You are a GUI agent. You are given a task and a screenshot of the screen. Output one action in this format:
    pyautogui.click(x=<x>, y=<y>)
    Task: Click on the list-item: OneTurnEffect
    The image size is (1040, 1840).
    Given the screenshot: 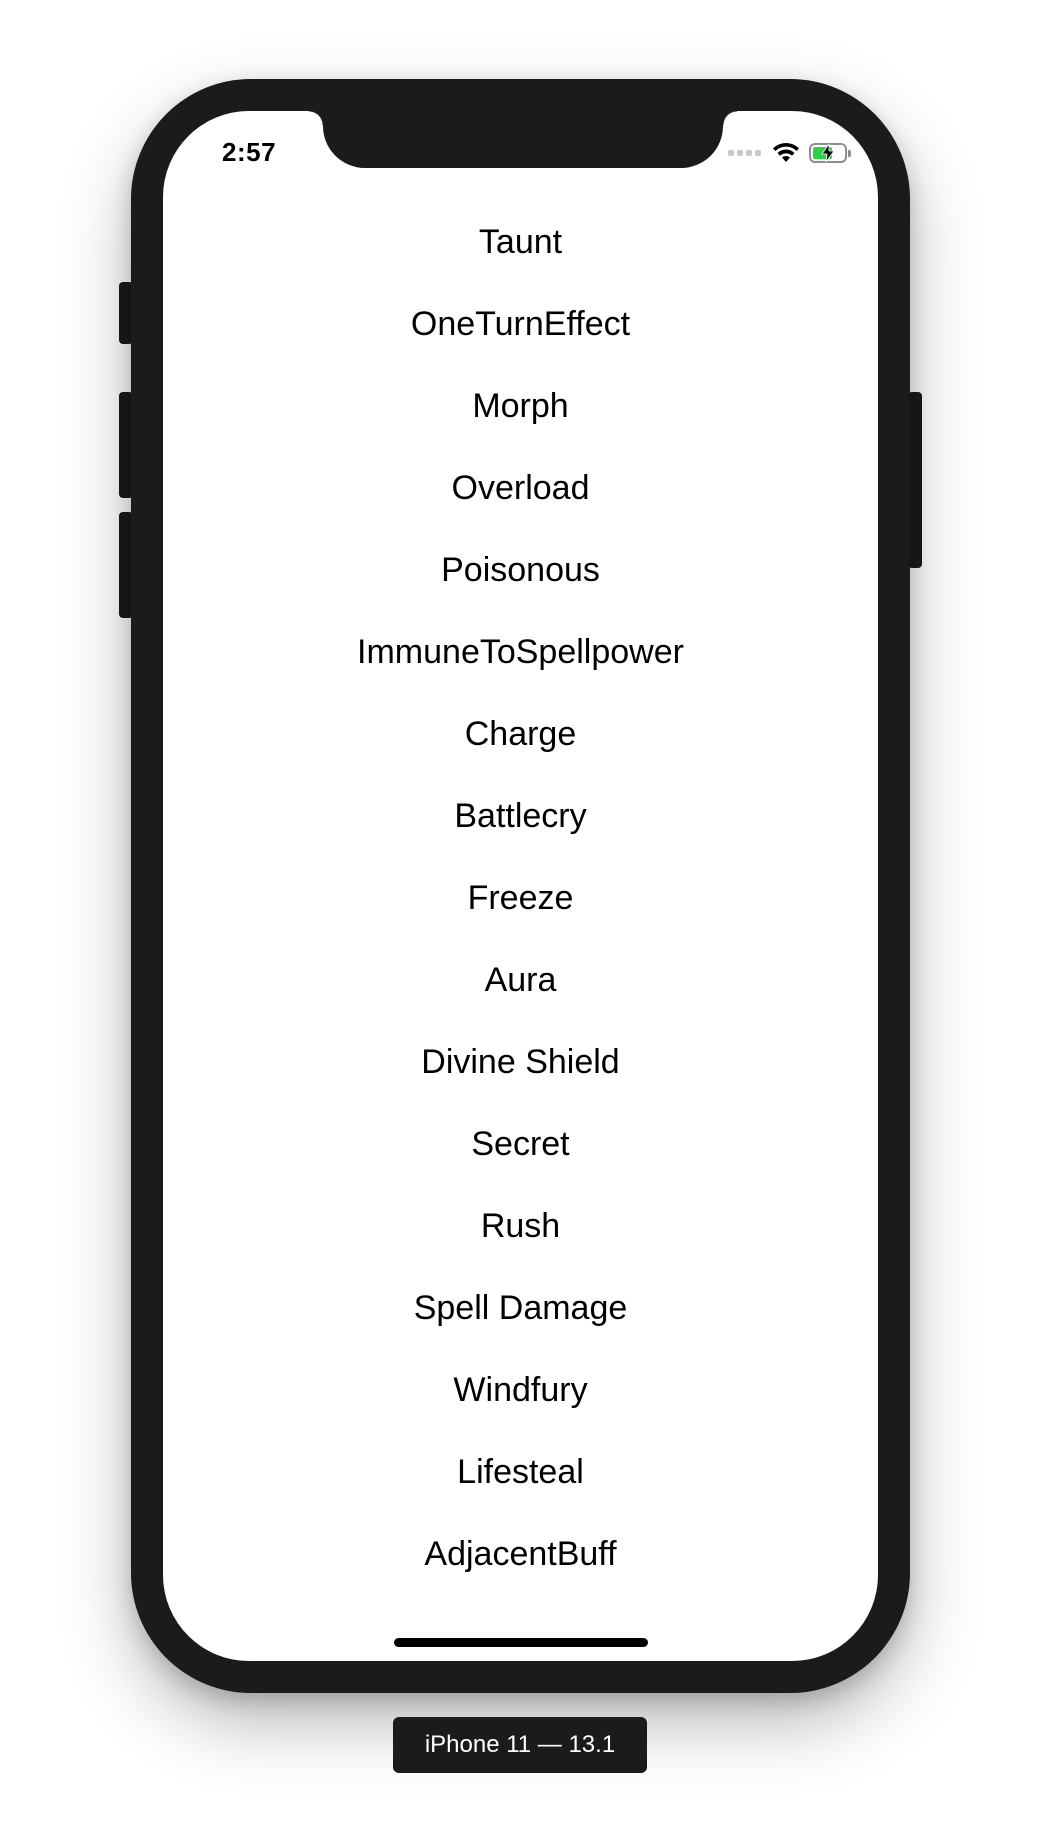 What is the action you would take?
    pyautogui.click(x=520, y=324)
    